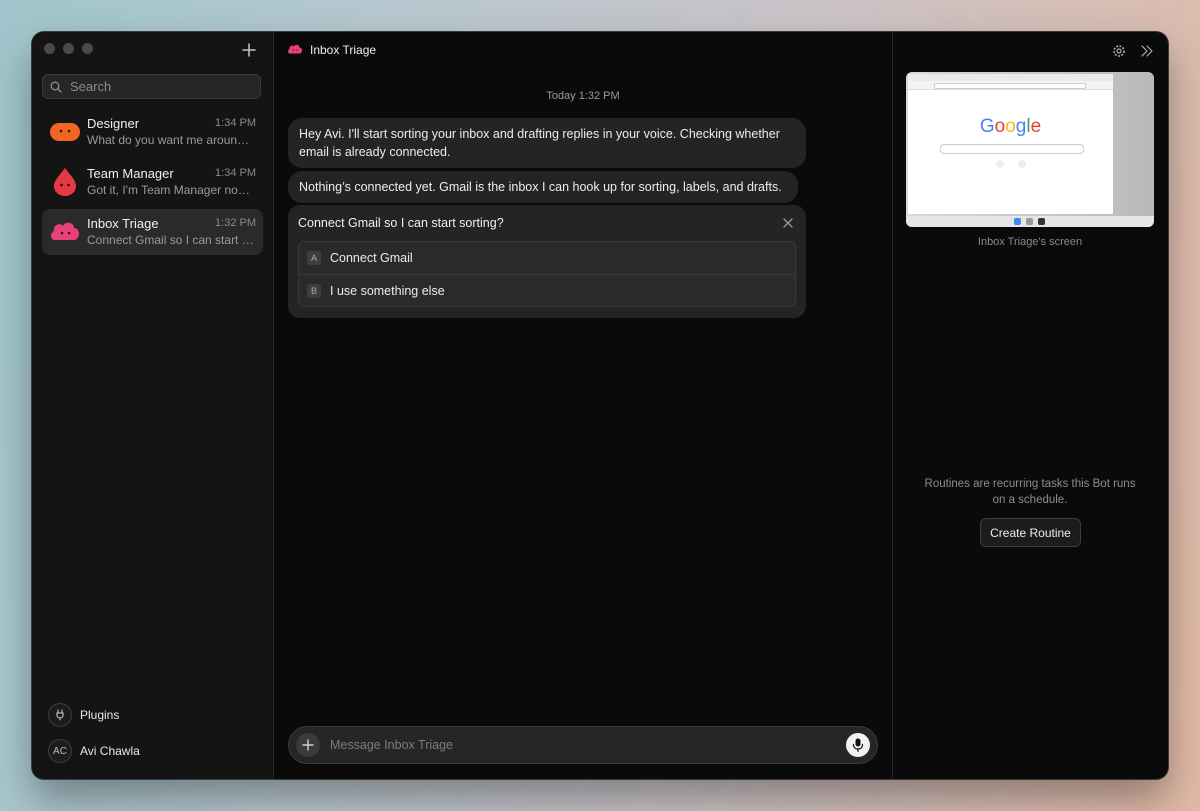 Image resolution: width=1200 pixels, height=811 pixels. I want to click on google-logo: Google, so click(1010, 126).